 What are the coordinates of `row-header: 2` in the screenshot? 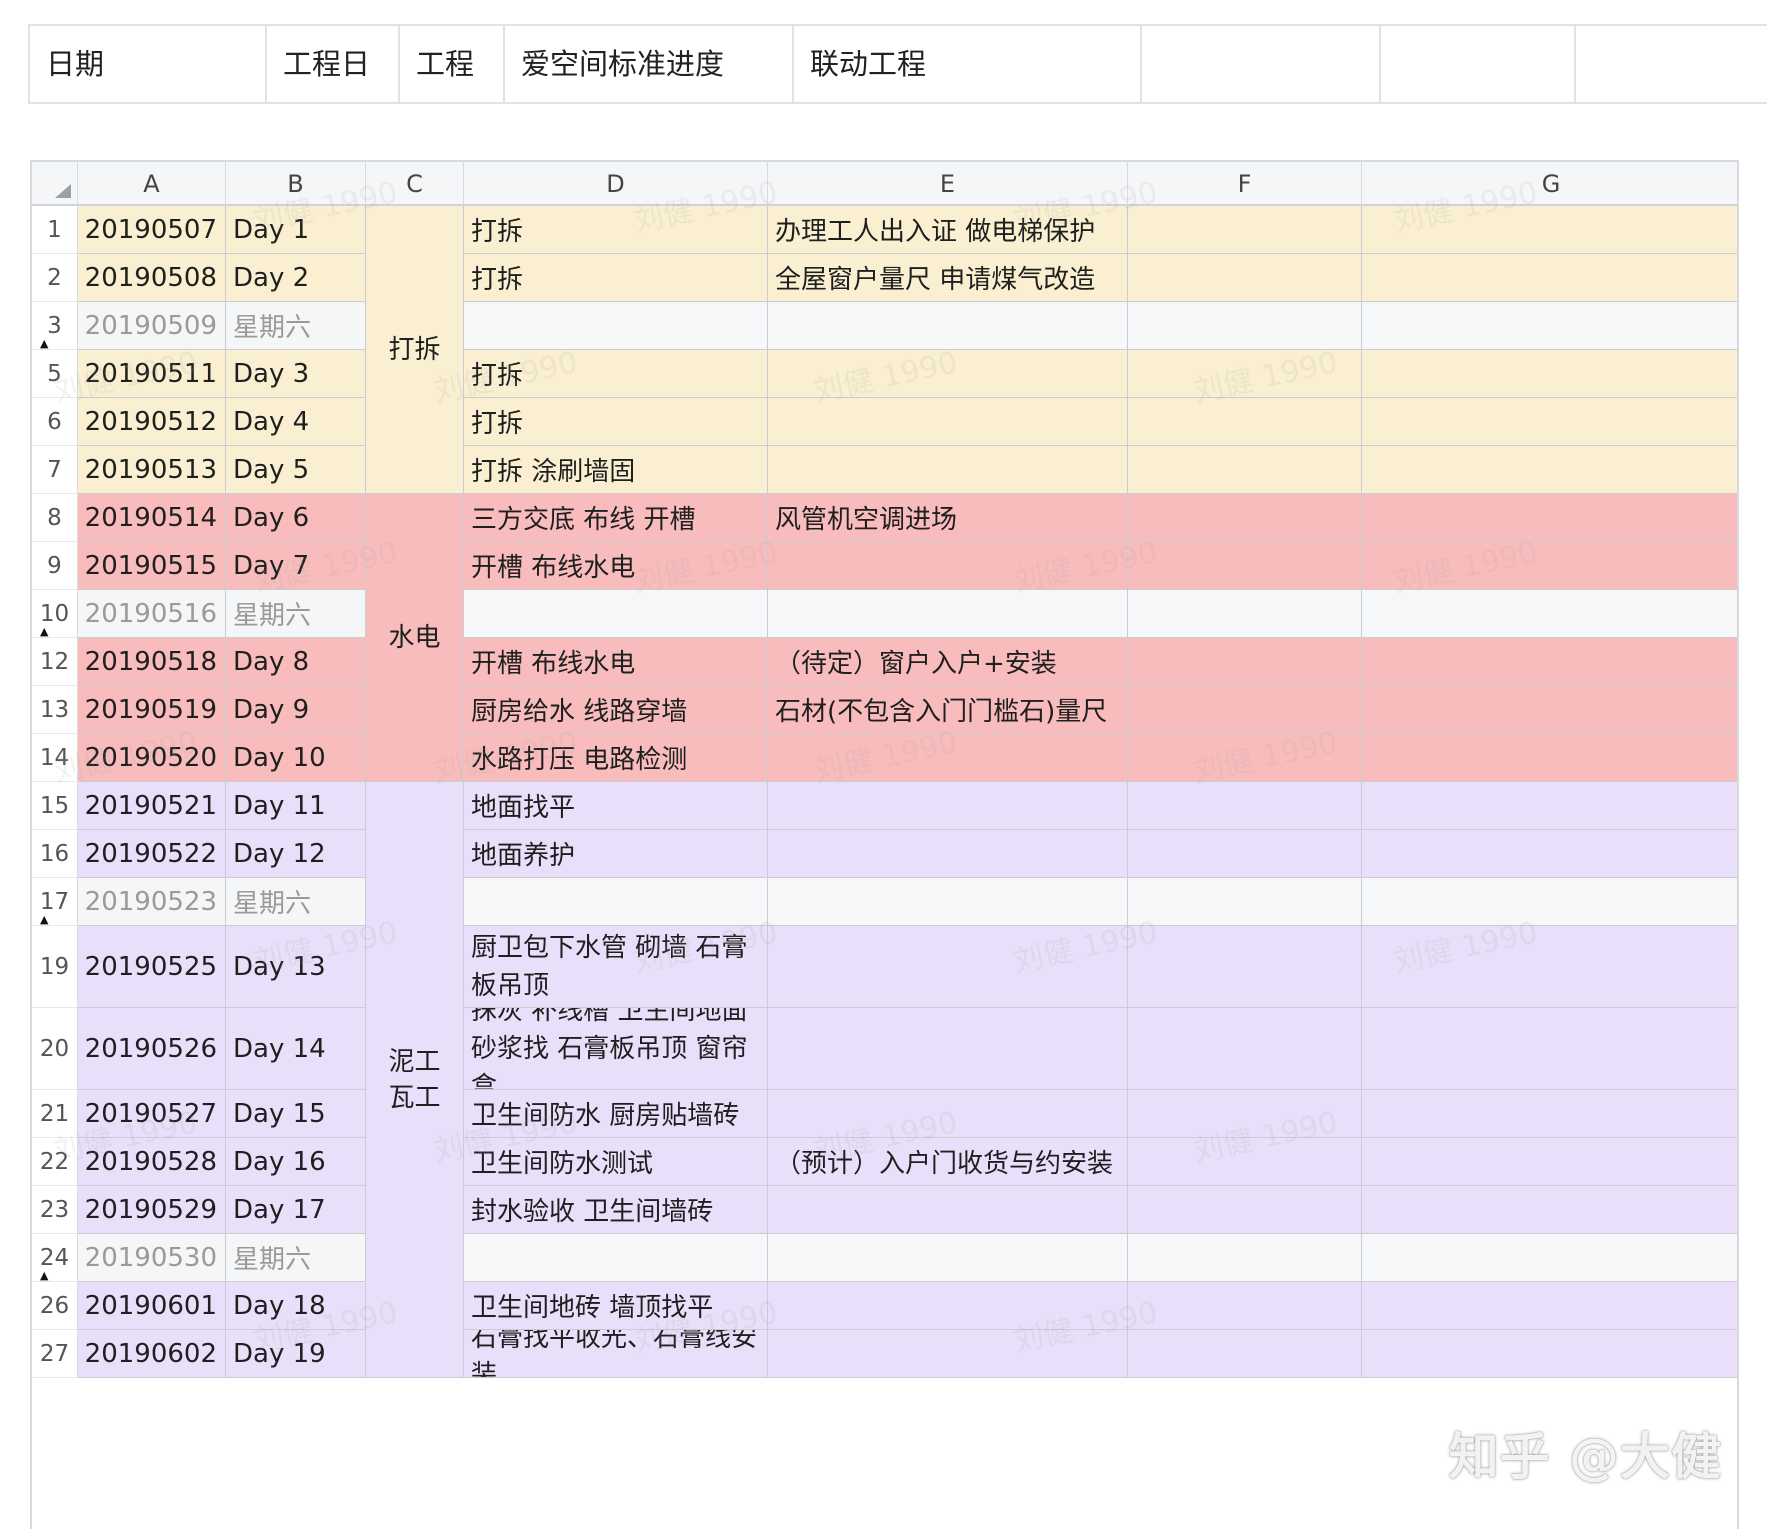 It's located at (55, 278).